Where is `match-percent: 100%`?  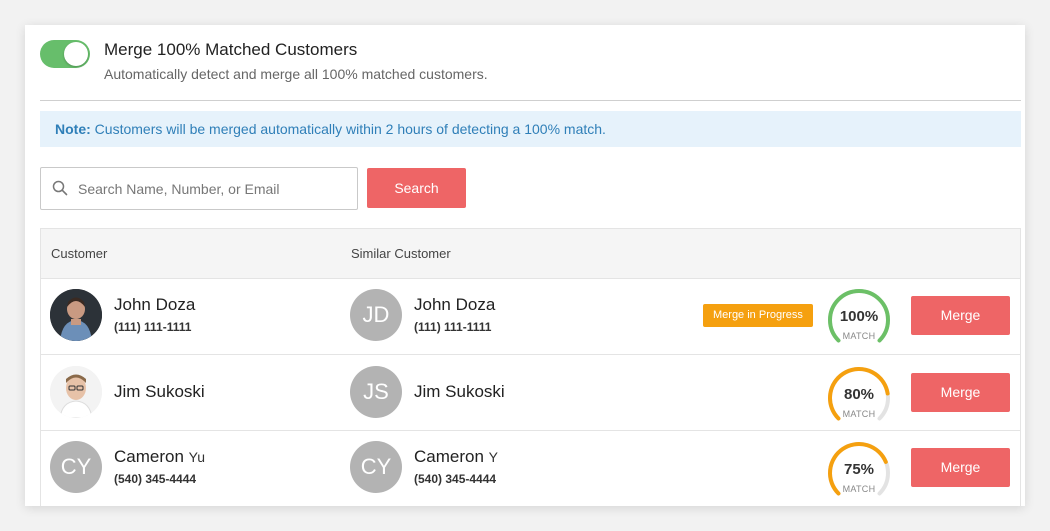
match-percent: 100% is located at coordinates (859, 316).